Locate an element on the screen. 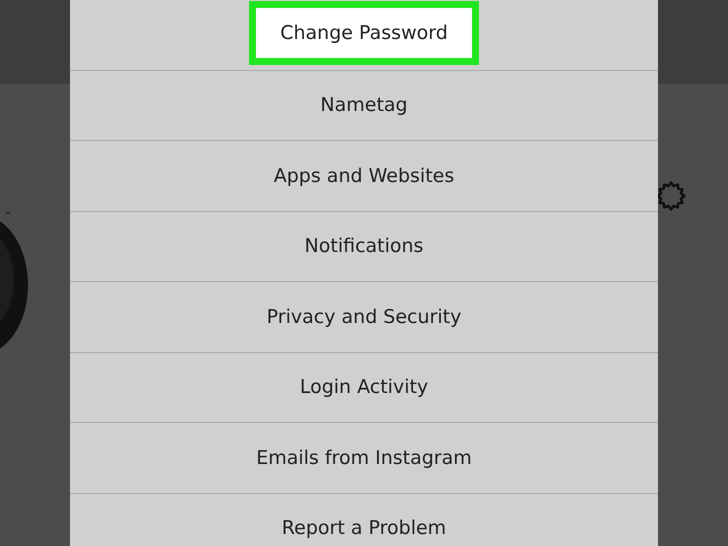 The height and width of the screenshot is (546, 728). menu-item: Emails from Instagram is located at coordinates (364, 457).